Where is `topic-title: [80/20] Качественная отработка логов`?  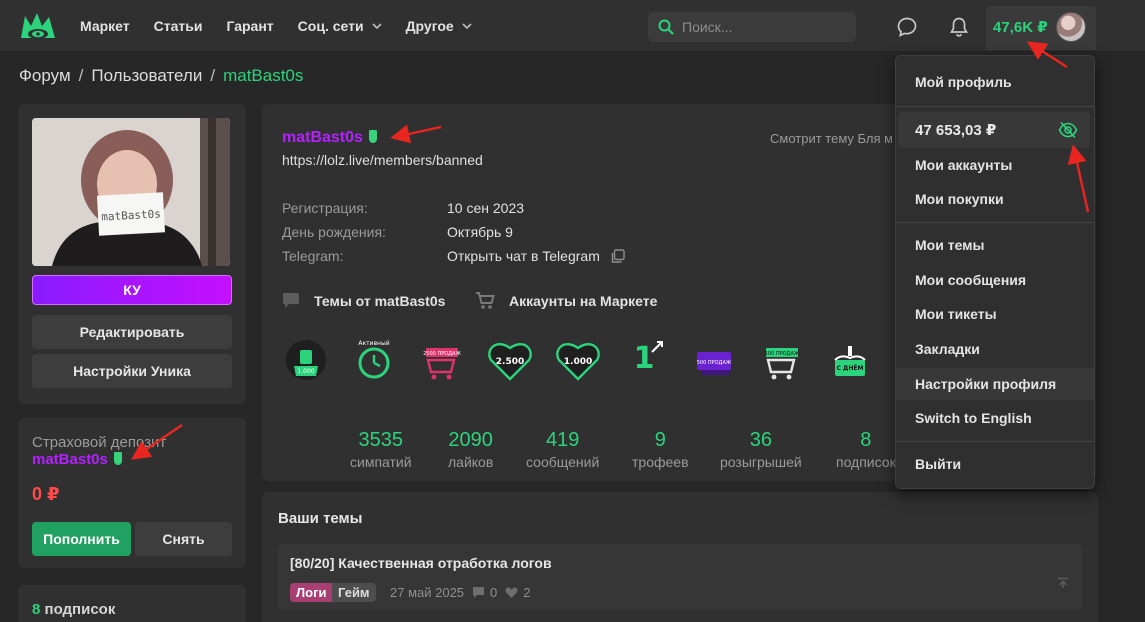 topic-title: [80/20] Качественная отработка логов is located at coordinates (421, 563).